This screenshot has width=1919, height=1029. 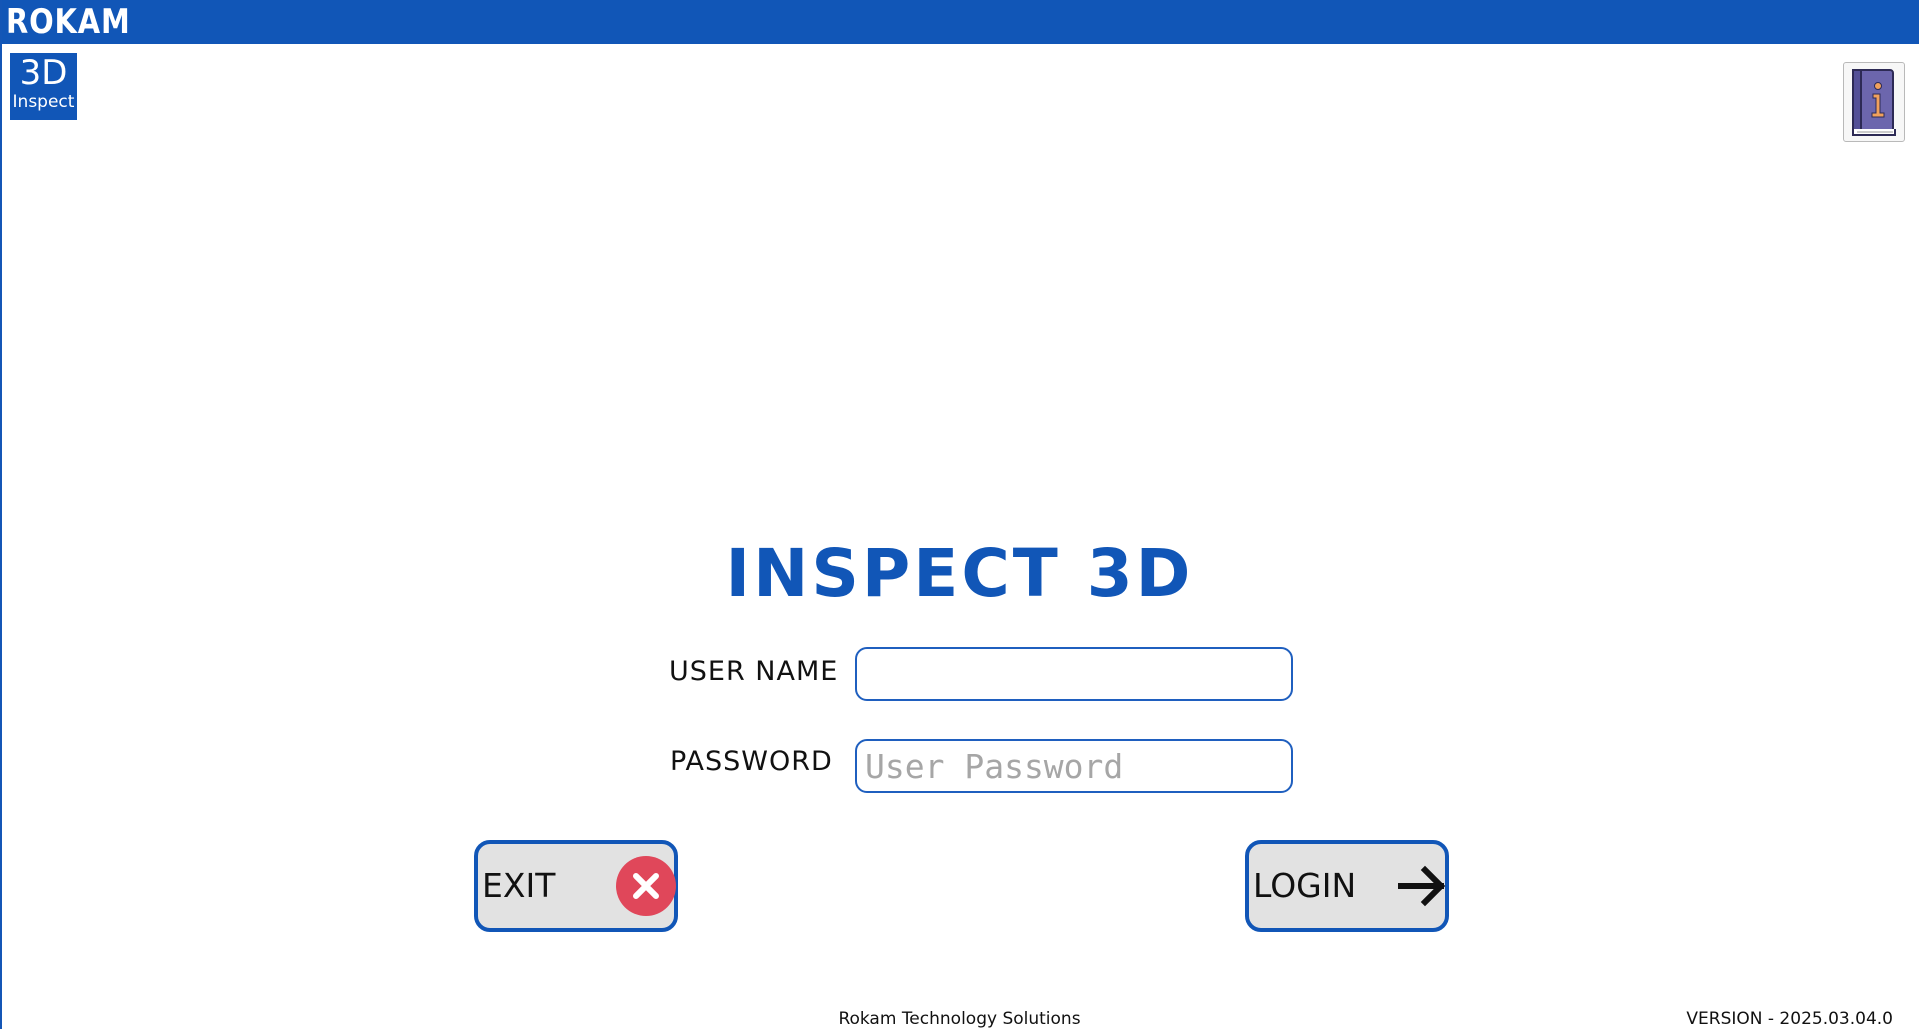 I want to click on app-logo-inspect-text: Inspect, so click(x=43, y=102).